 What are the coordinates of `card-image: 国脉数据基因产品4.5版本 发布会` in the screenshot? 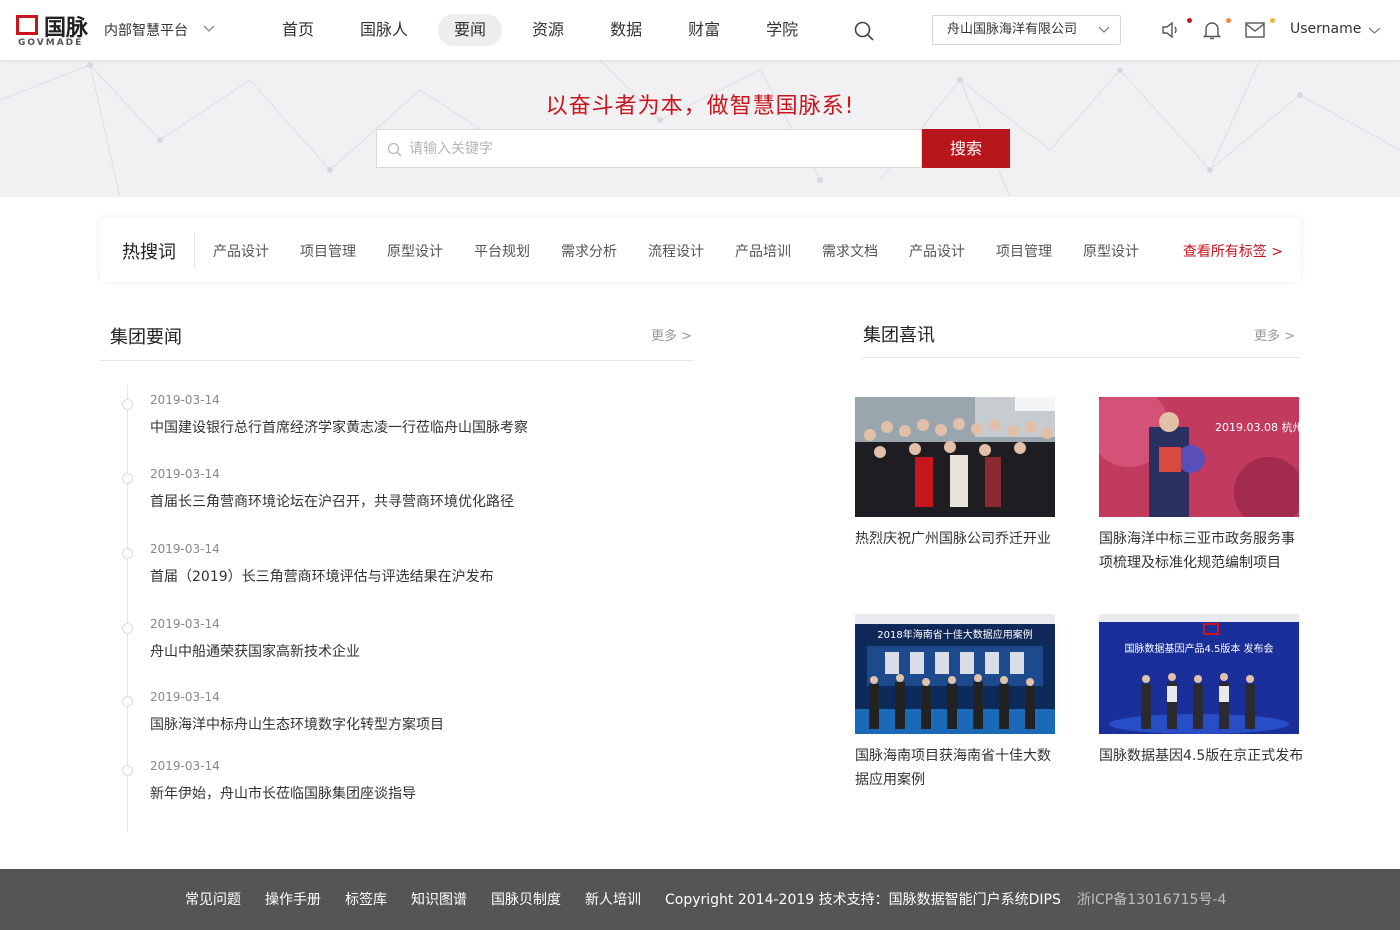 It's located at (1199, 674).